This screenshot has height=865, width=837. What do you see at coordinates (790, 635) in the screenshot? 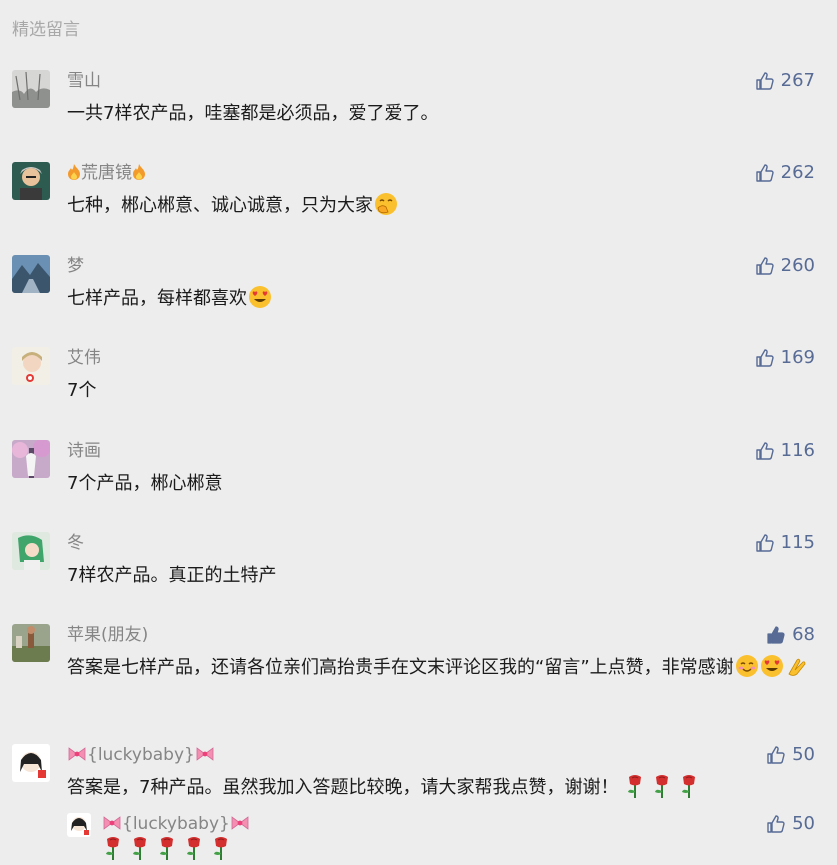
I see `like-button: 68` at bounding box center [790, 635].